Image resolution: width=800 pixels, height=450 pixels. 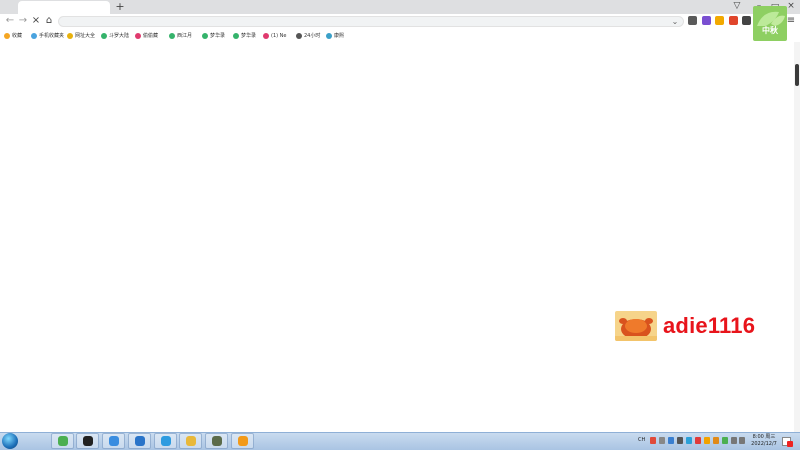 What do you see at coordinates (120, 7) in the screenshot?
I see `new-tab-button: +` at bounding box center [120, 7].